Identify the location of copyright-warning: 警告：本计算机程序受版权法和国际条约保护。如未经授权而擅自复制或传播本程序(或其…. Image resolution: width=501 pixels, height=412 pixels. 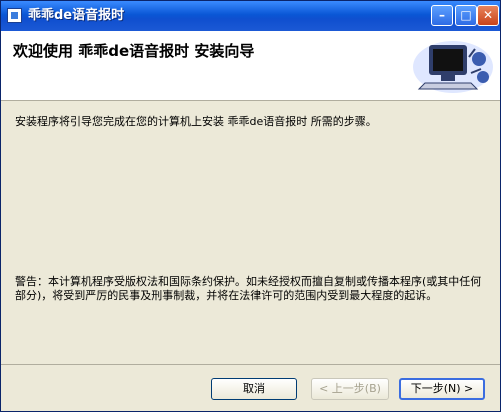
(248, 288).